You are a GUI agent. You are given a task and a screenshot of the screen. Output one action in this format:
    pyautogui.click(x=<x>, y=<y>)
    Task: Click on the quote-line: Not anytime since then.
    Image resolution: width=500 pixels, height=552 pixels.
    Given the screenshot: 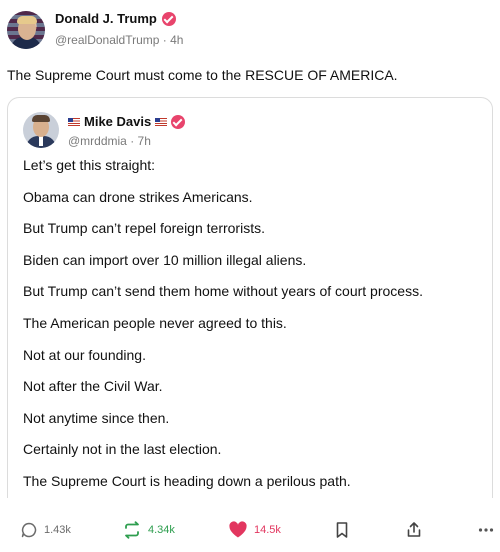 What is the action you would take?
    pyautogui.click(x=96, y=417)
    